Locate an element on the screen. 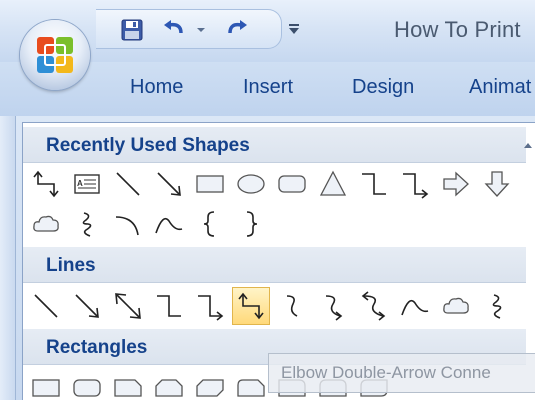 The height and width of the screenshot is (400, 535). curved-arrow-connector-icon is located at coordinates (334, 308).